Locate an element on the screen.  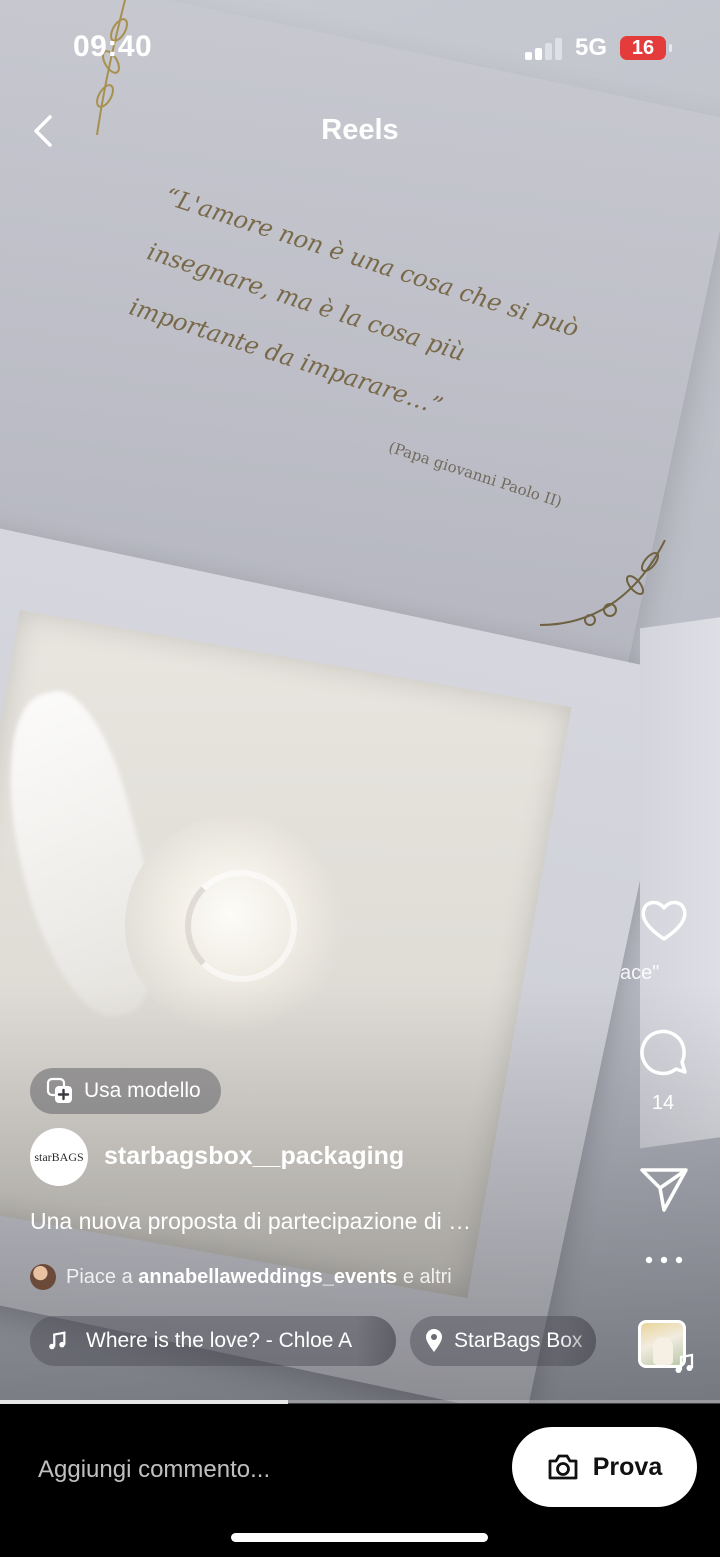
audio-track-pill: Where is the love? - Chloe A is located at coordinates (213, 1341).